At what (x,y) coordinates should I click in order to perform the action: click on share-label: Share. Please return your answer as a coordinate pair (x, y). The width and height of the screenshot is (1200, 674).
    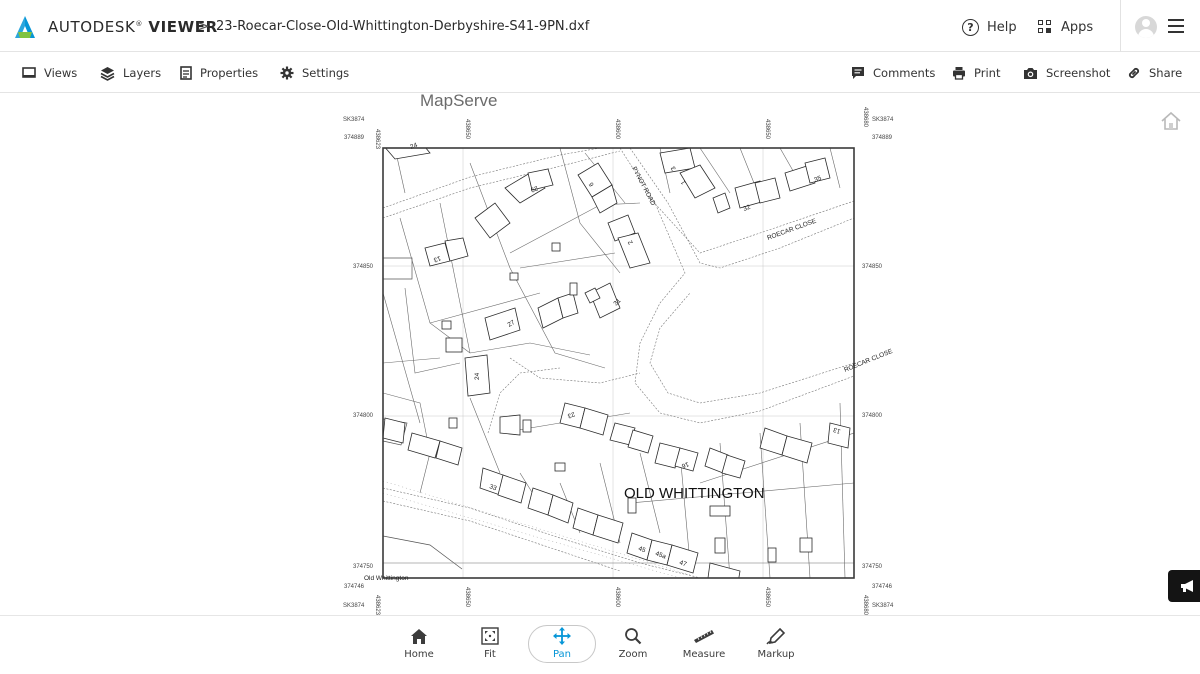
    Looking at the image, I should click on (1166, 73).